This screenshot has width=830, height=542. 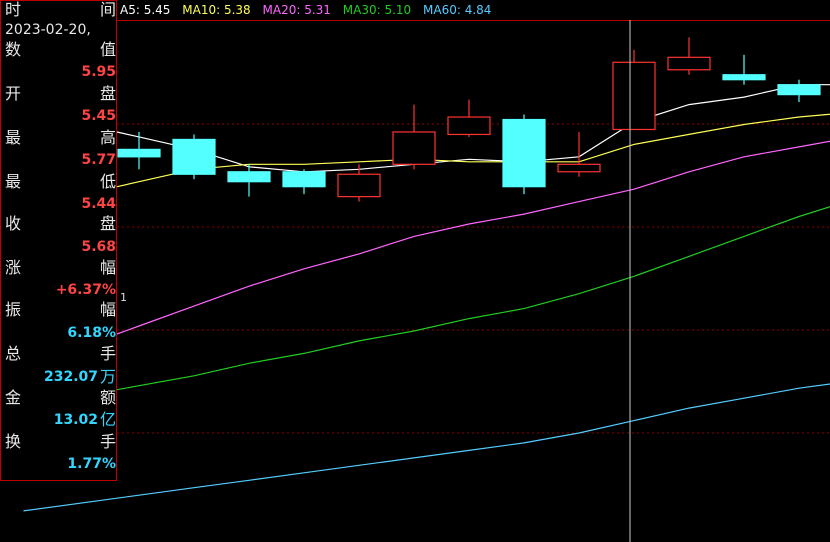 What do you see at coordinates (145, 10) in the screenshot?
I see `ma5-legend: A5: 5.45` at bounding box center [145, 10].